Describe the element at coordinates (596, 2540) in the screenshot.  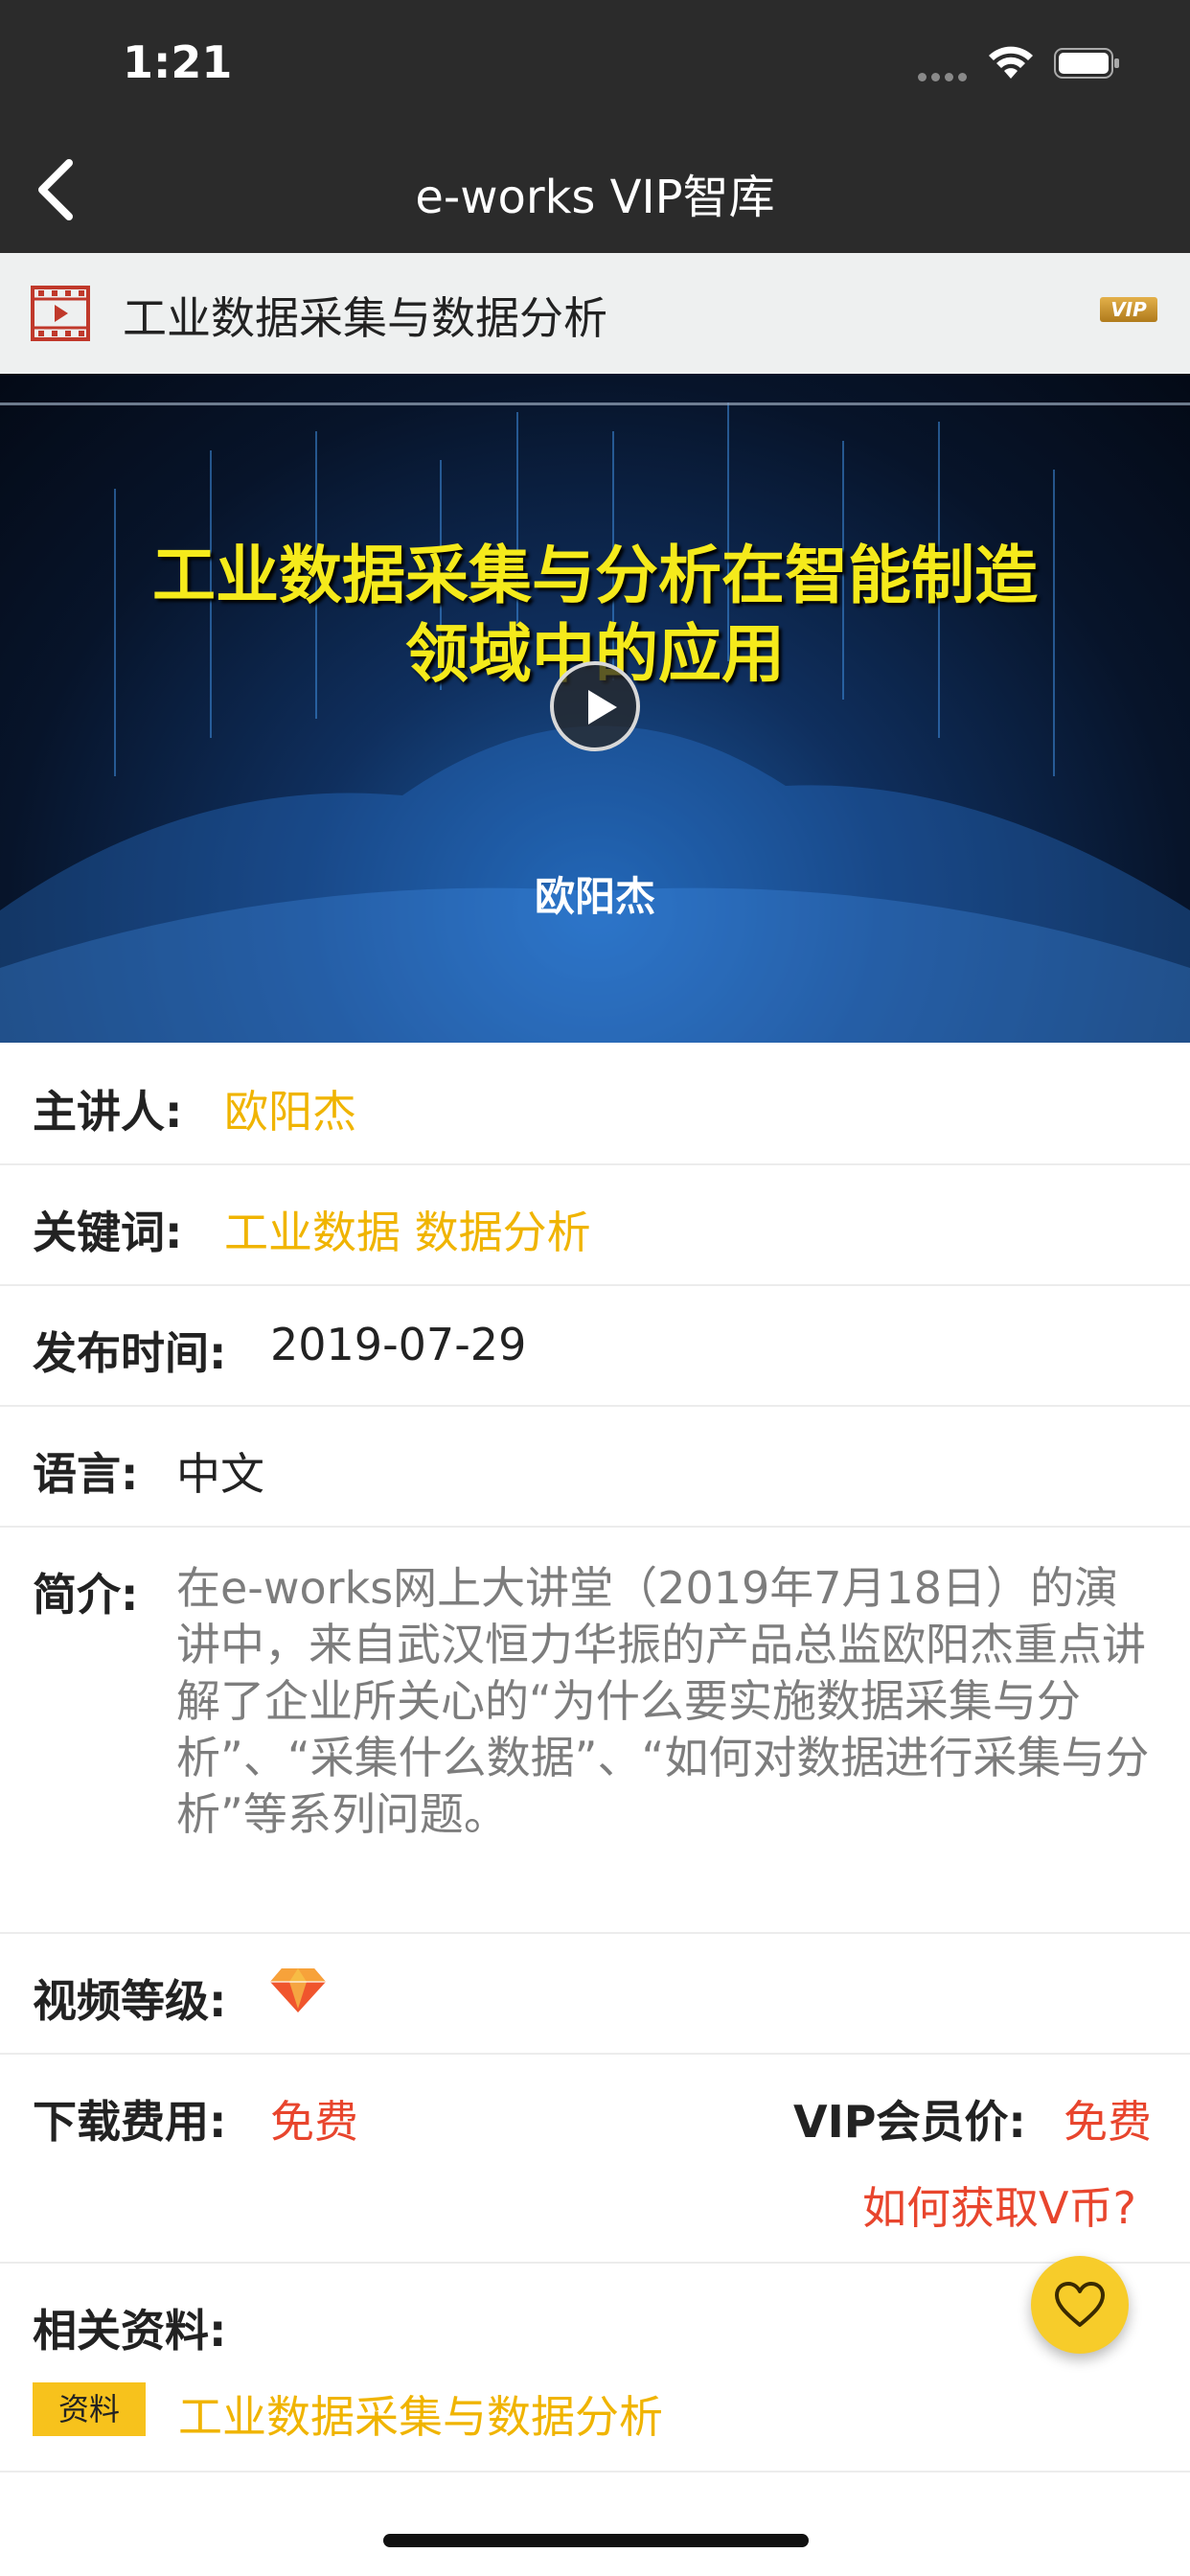
I see `home-indicator` at that location.